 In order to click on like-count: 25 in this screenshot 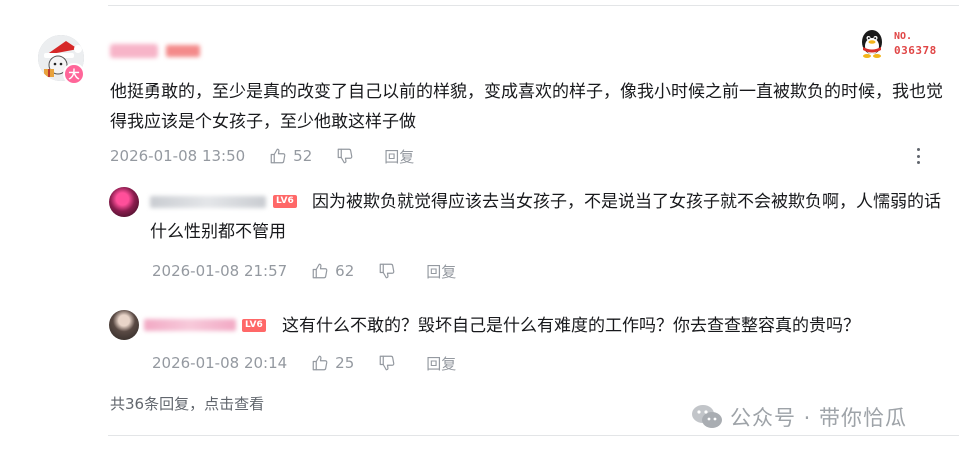, I will do `click(345, 363)`.